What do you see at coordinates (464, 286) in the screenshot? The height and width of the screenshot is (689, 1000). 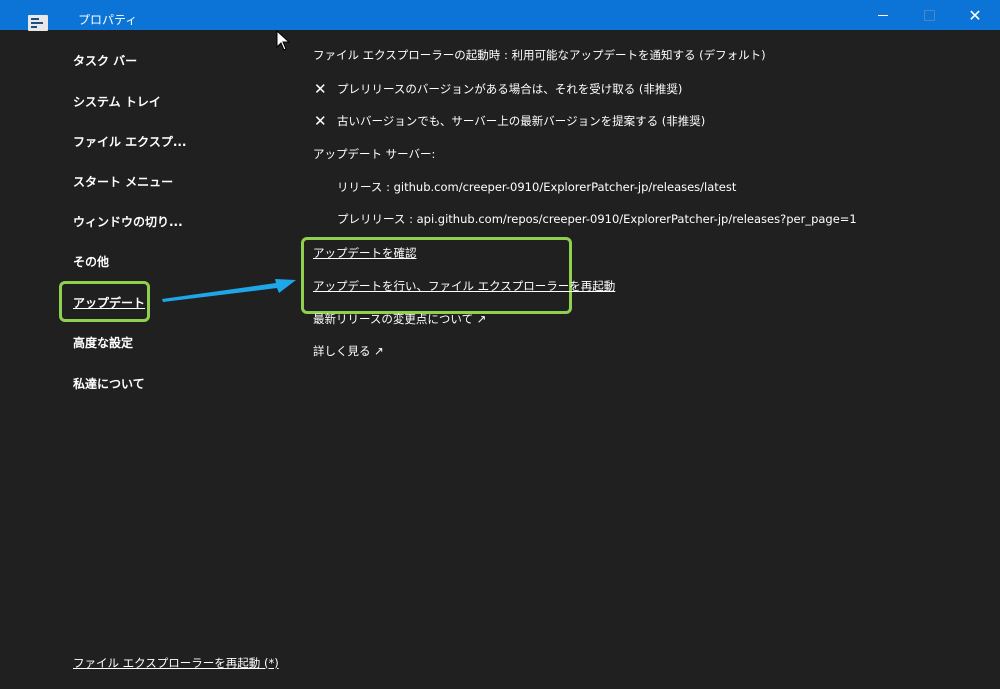 I see `update-and-restart-link: アップデートを行い、ファイル エクスプローラーを再起動` at bounding box center [464, 286].